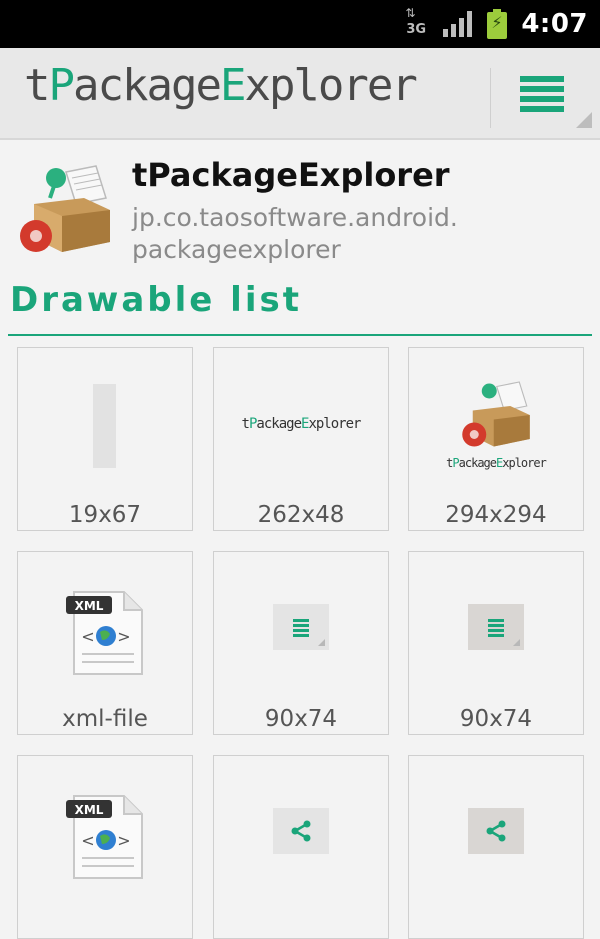 This screenshot has width=600, height=939. I want to click on drawable-tile: XML < > xml-file, so click(105, 643).